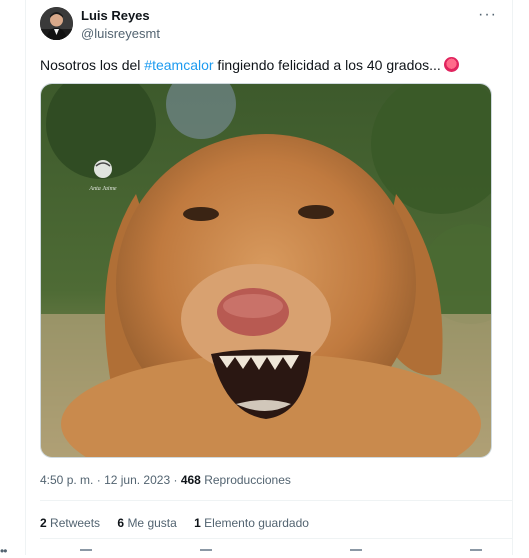 This screenshot has width=529, height=558. Describe the element at coordinates (102, 189) in the screenshot. I see `image-watermark: Anta Jaime` at that location.